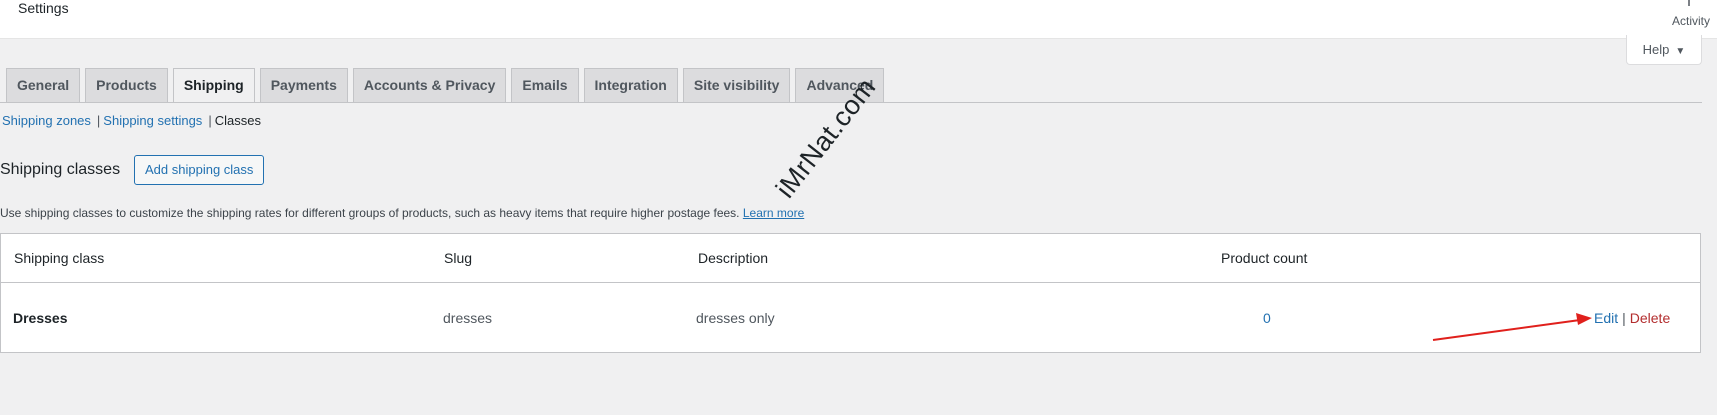  What do you see at coordinates (60, 169) in the screenshot?
I see `section-heading: Shipping classes` at bounding box center [60, 169].